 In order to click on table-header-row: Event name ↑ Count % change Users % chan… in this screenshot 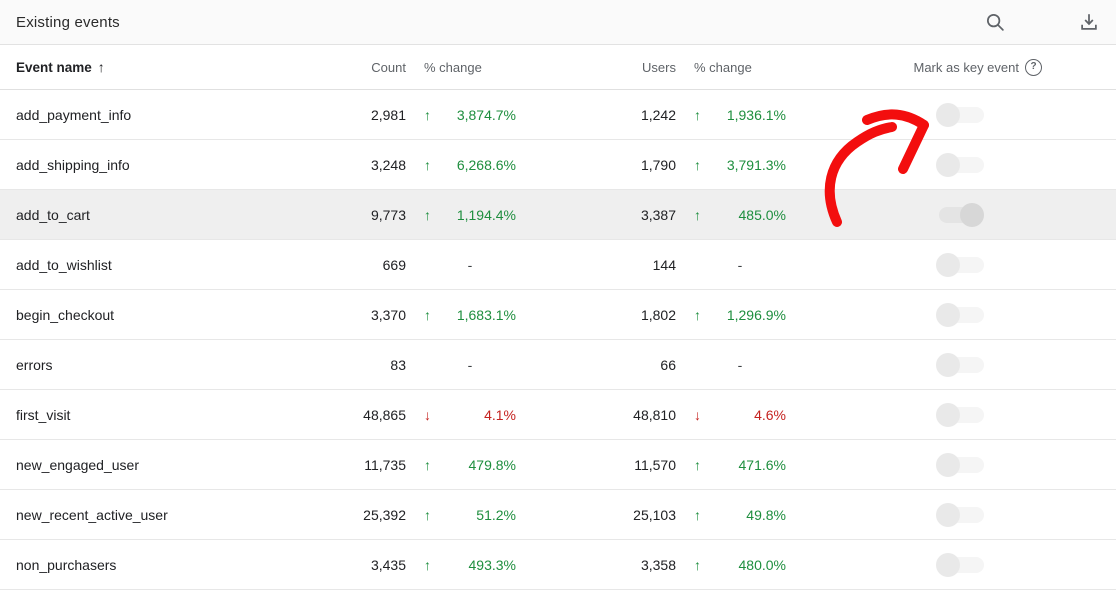, I will do `click(558, 67)`.